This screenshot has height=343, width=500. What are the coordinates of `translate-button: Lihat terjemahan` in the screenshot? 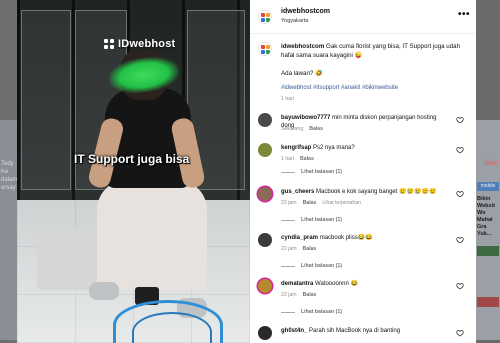 It's located at (341, 203).